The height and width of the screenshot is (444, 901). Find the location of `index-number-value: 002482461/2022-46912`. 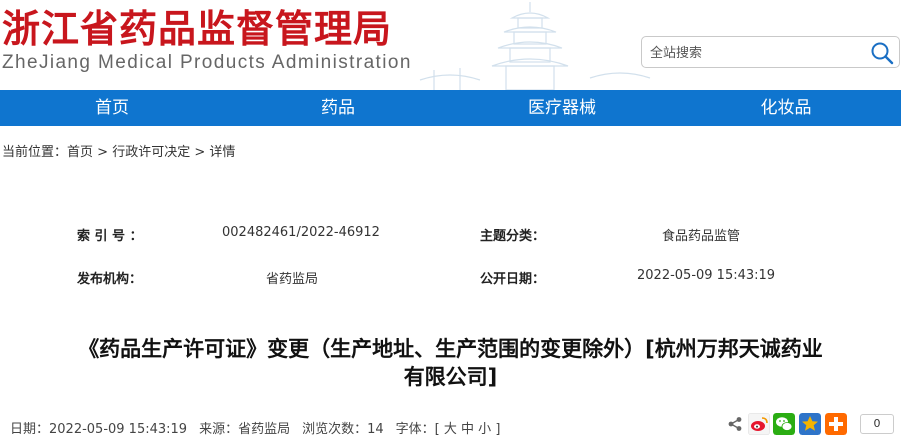

index-number-value: 002482461/2022-46912 is located at coordinates (301, 232).